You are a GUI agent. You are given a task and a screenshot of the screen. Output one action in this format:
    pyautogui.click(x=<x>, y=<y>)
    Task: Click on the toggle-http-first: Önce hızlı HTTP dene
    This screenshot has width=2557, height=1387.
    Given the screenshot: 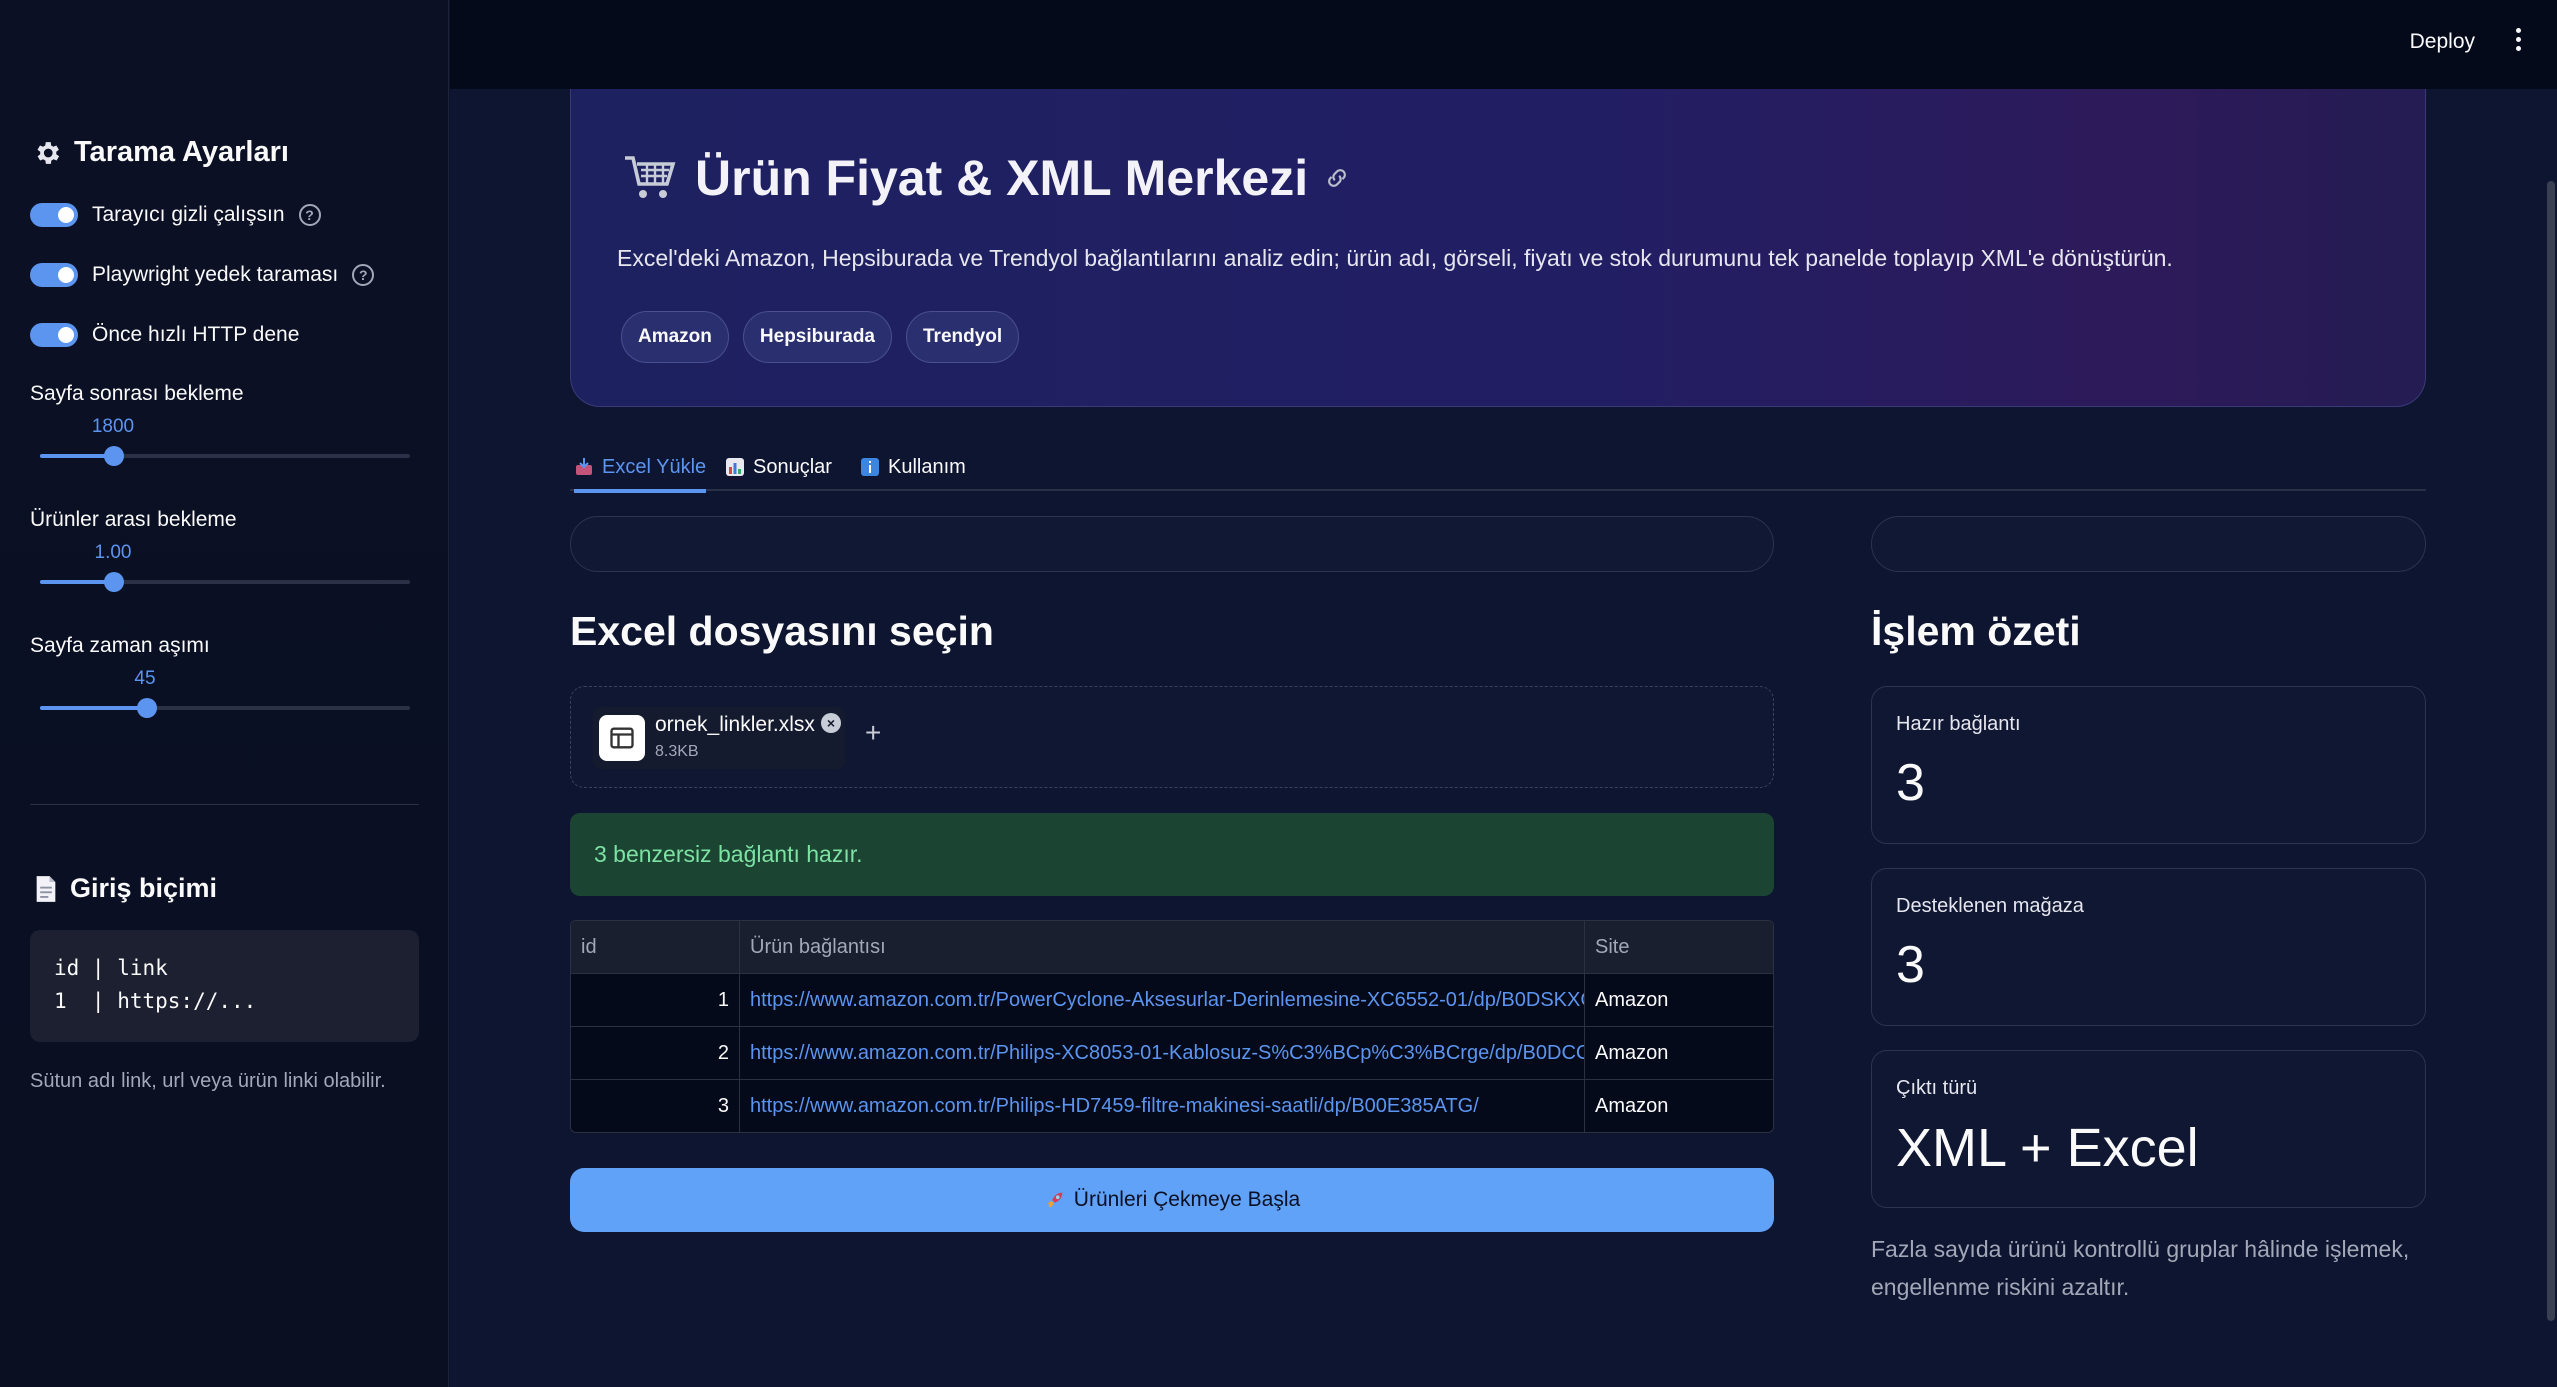 What is the action you would take?
    pyautogui.click(x=164, y=335)
    